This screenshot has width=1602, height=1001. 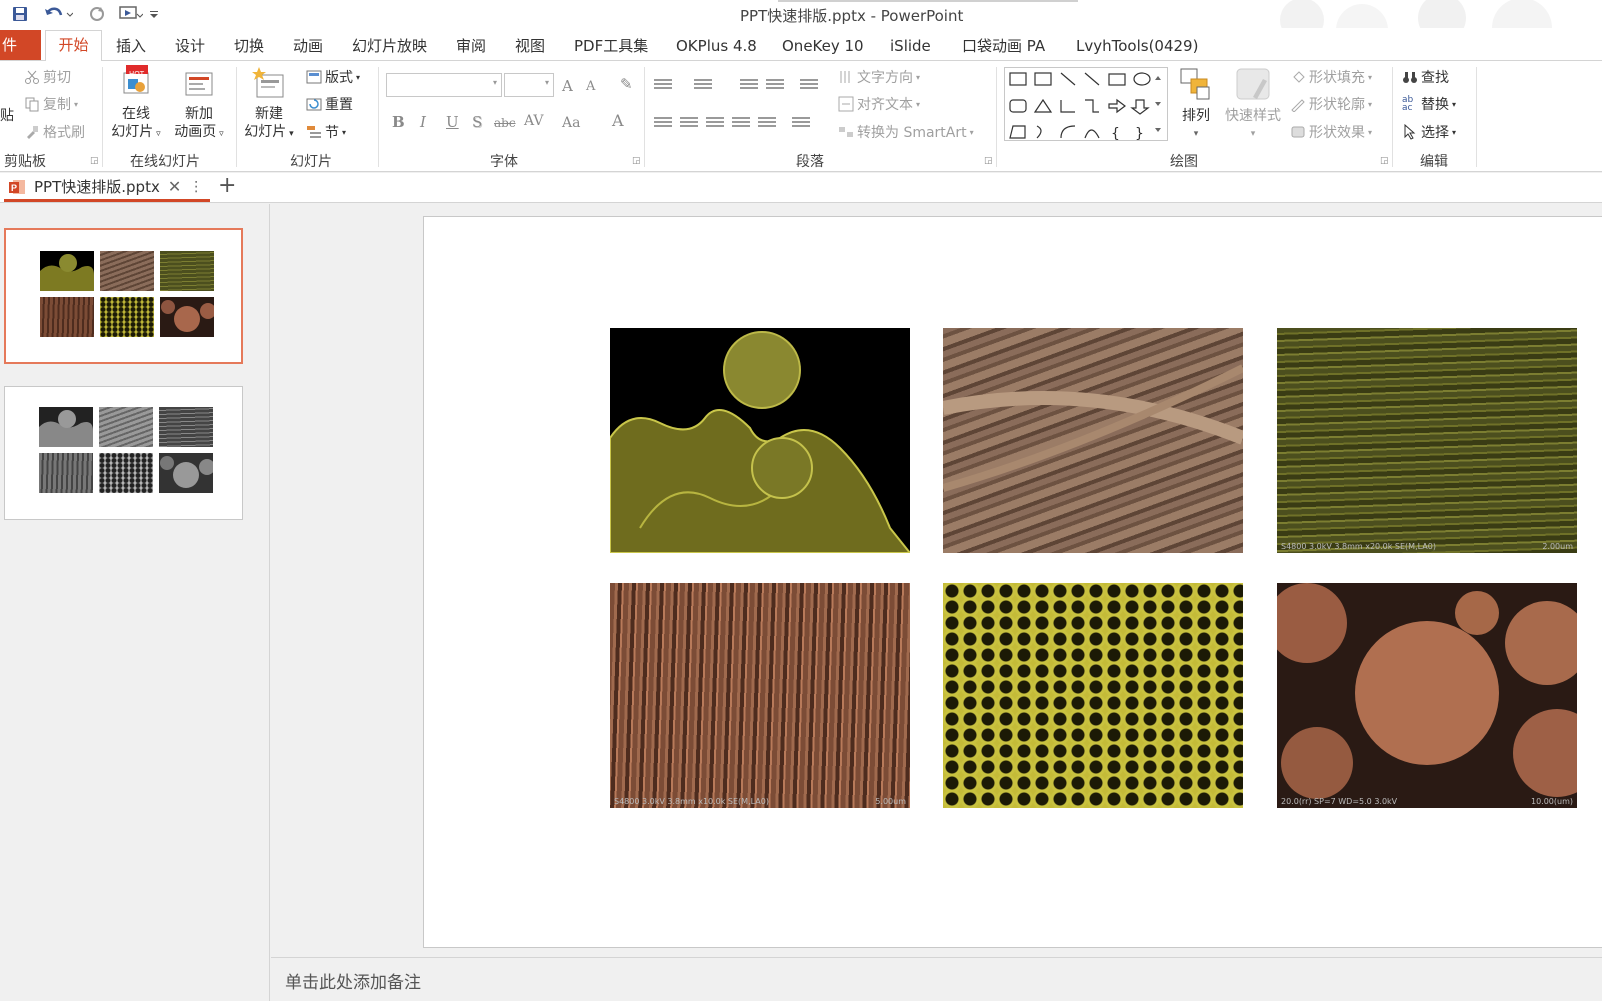 I want to click on section-button: 节 ▾, so click(x=326, y=132).